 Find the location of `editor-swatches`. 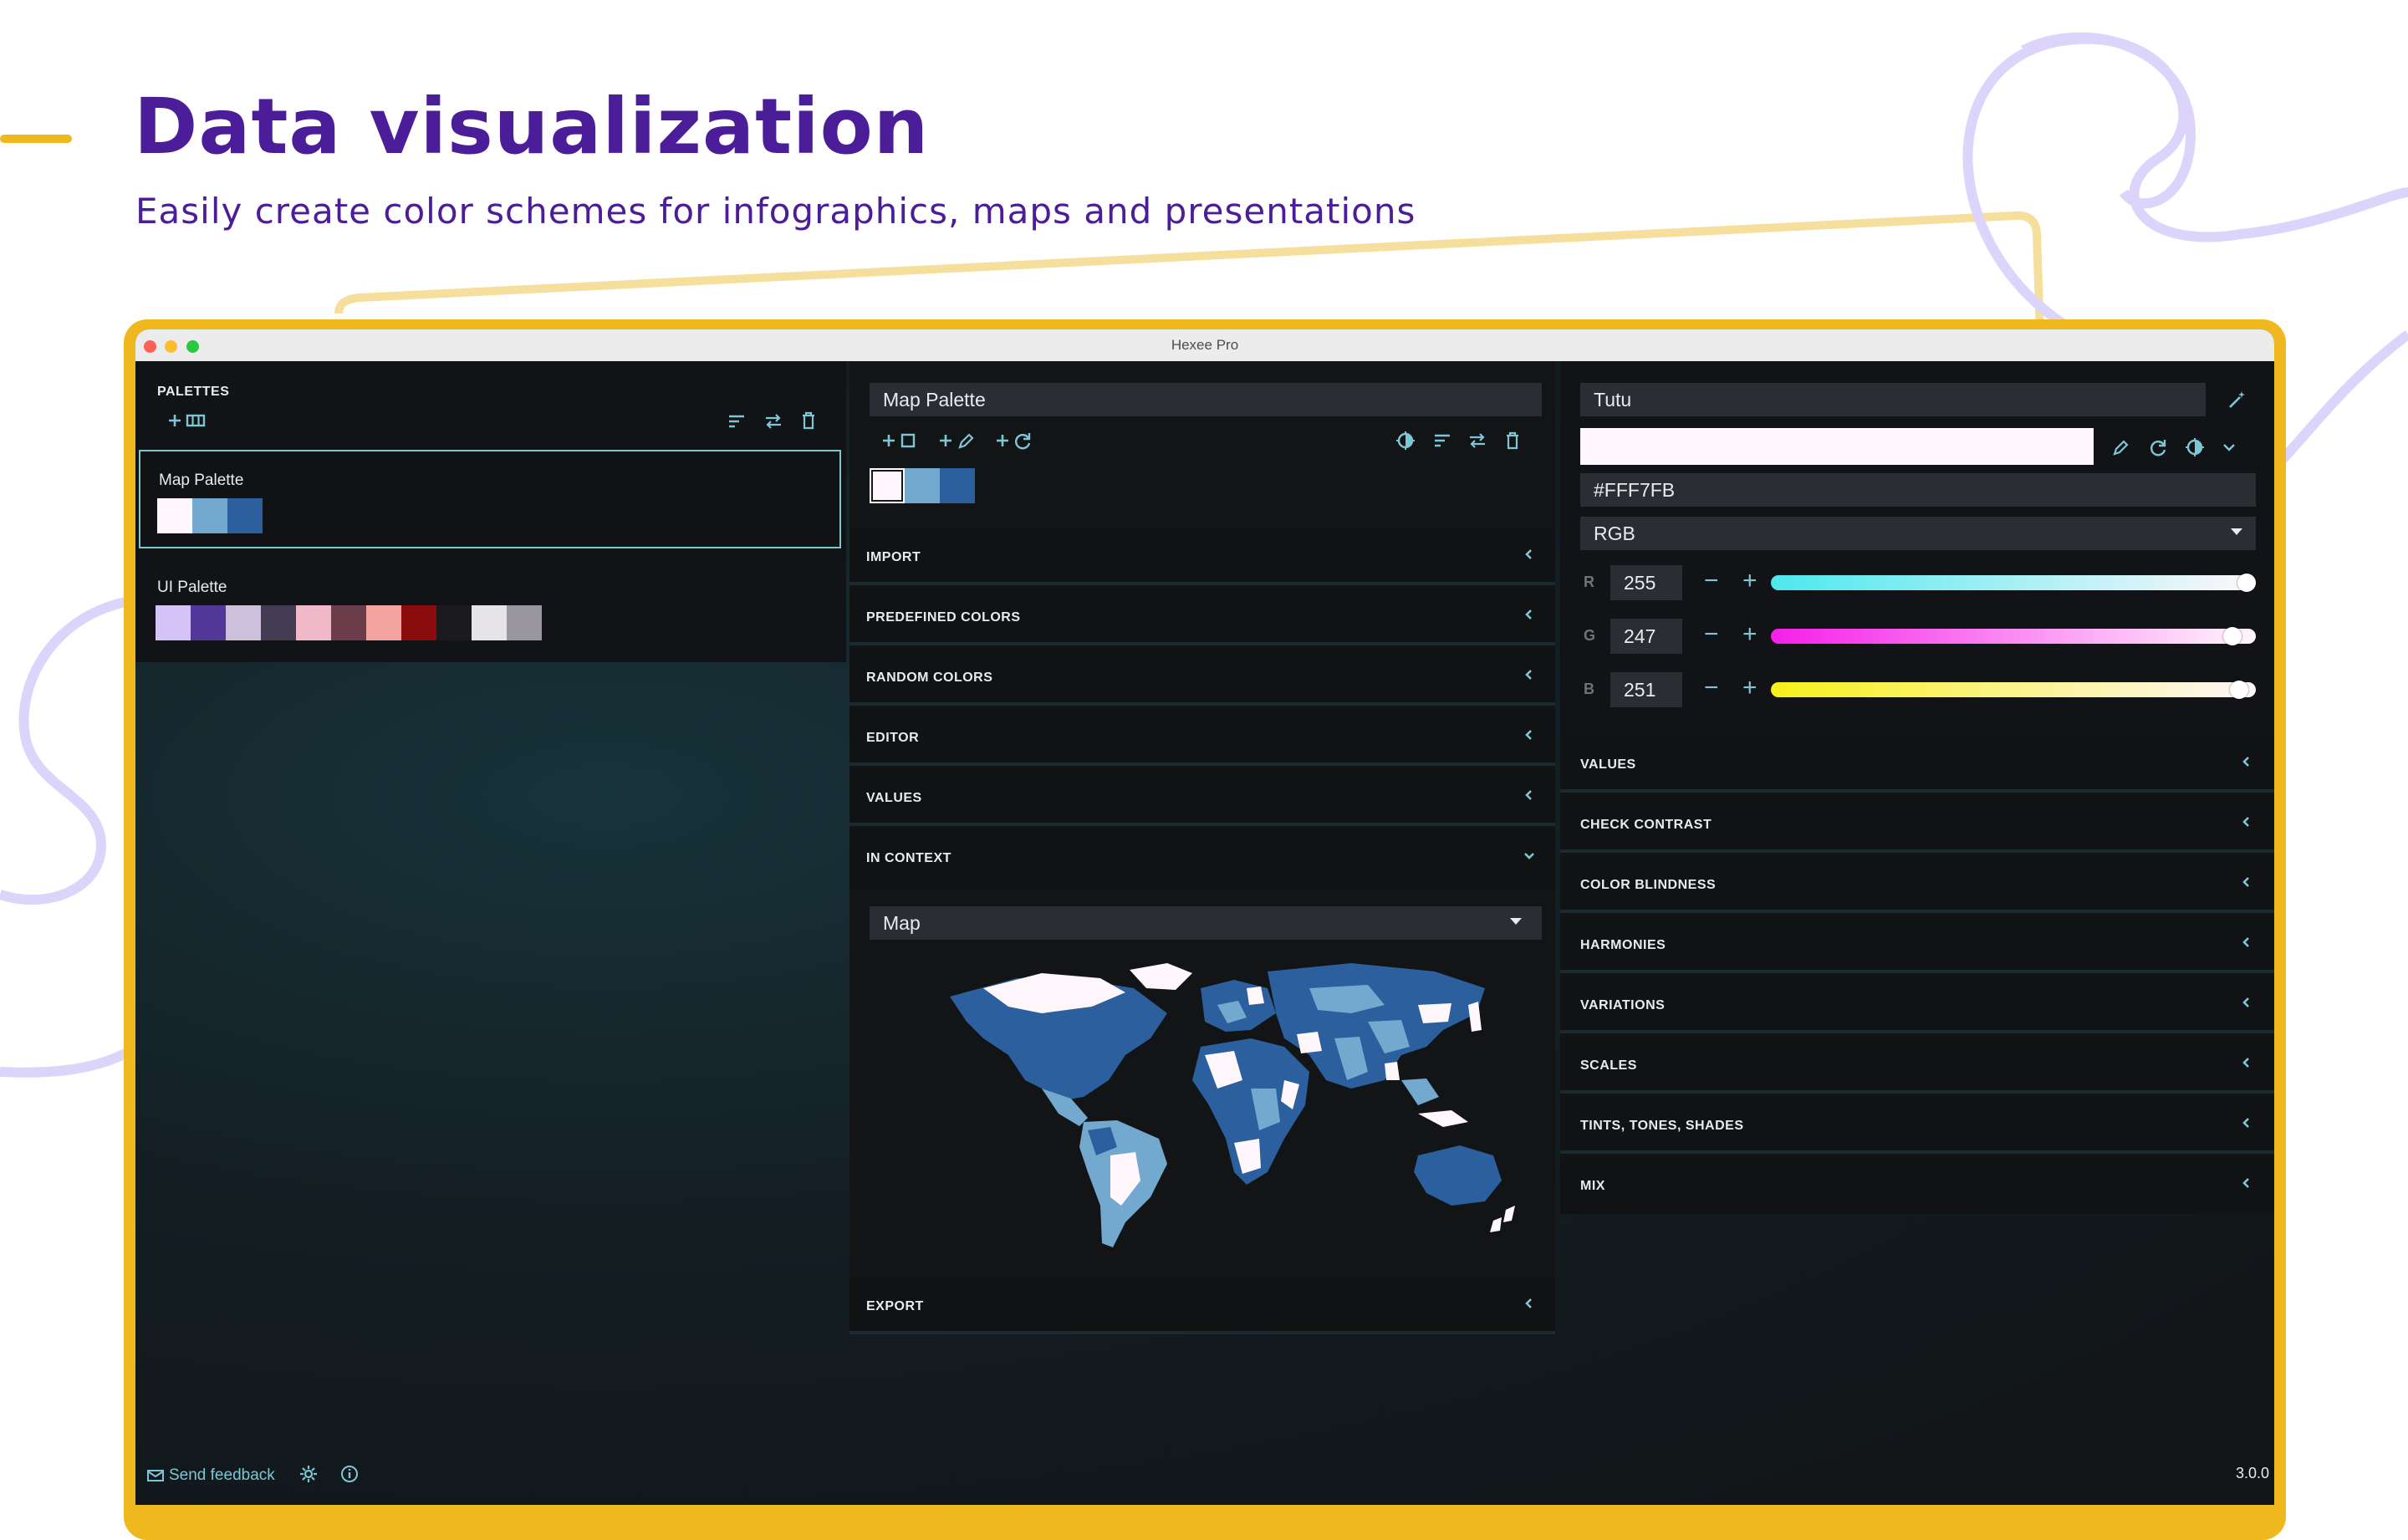

editor-swatches is located at coordinates (923, 485).